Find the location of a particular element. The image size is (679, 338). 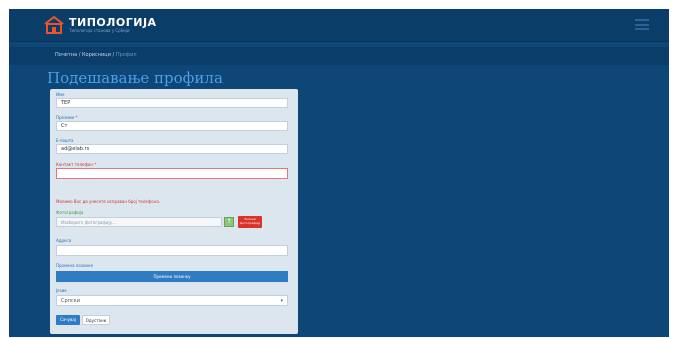

breadcrumb-current: Профил is located at coordinates (126, 55).